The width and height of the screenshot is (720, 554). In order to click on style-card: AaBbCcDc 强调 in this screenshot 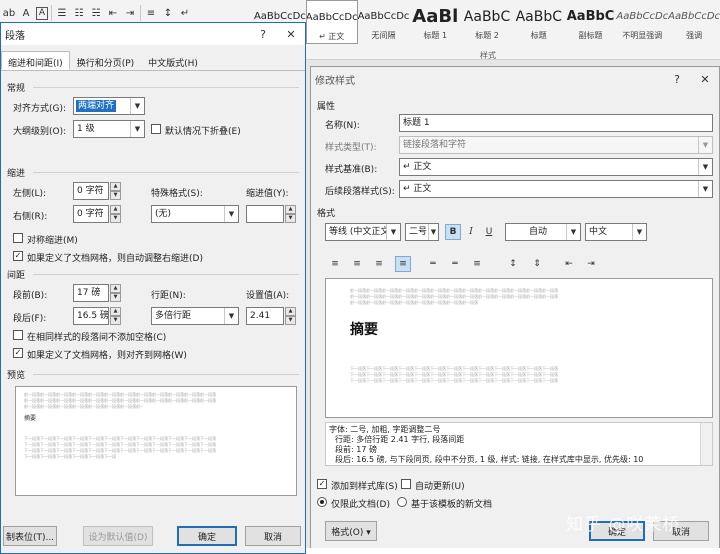, I will do `click(694, 22)`.